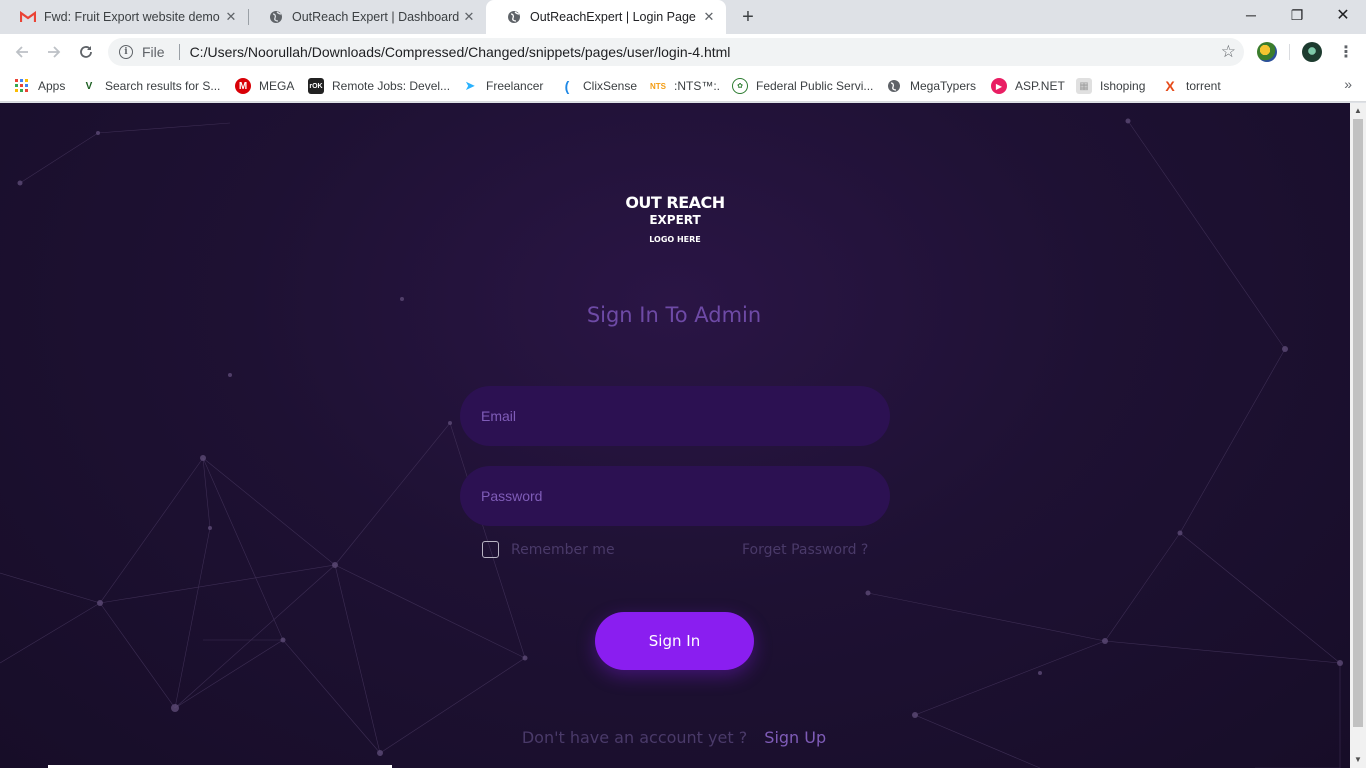 The height and width of the screenshot is (768, 1366). Describe the element at coordinates (132, 17) in the screenshot. I see `tab-title: Fwd: Fruit Export website demo` at that location.